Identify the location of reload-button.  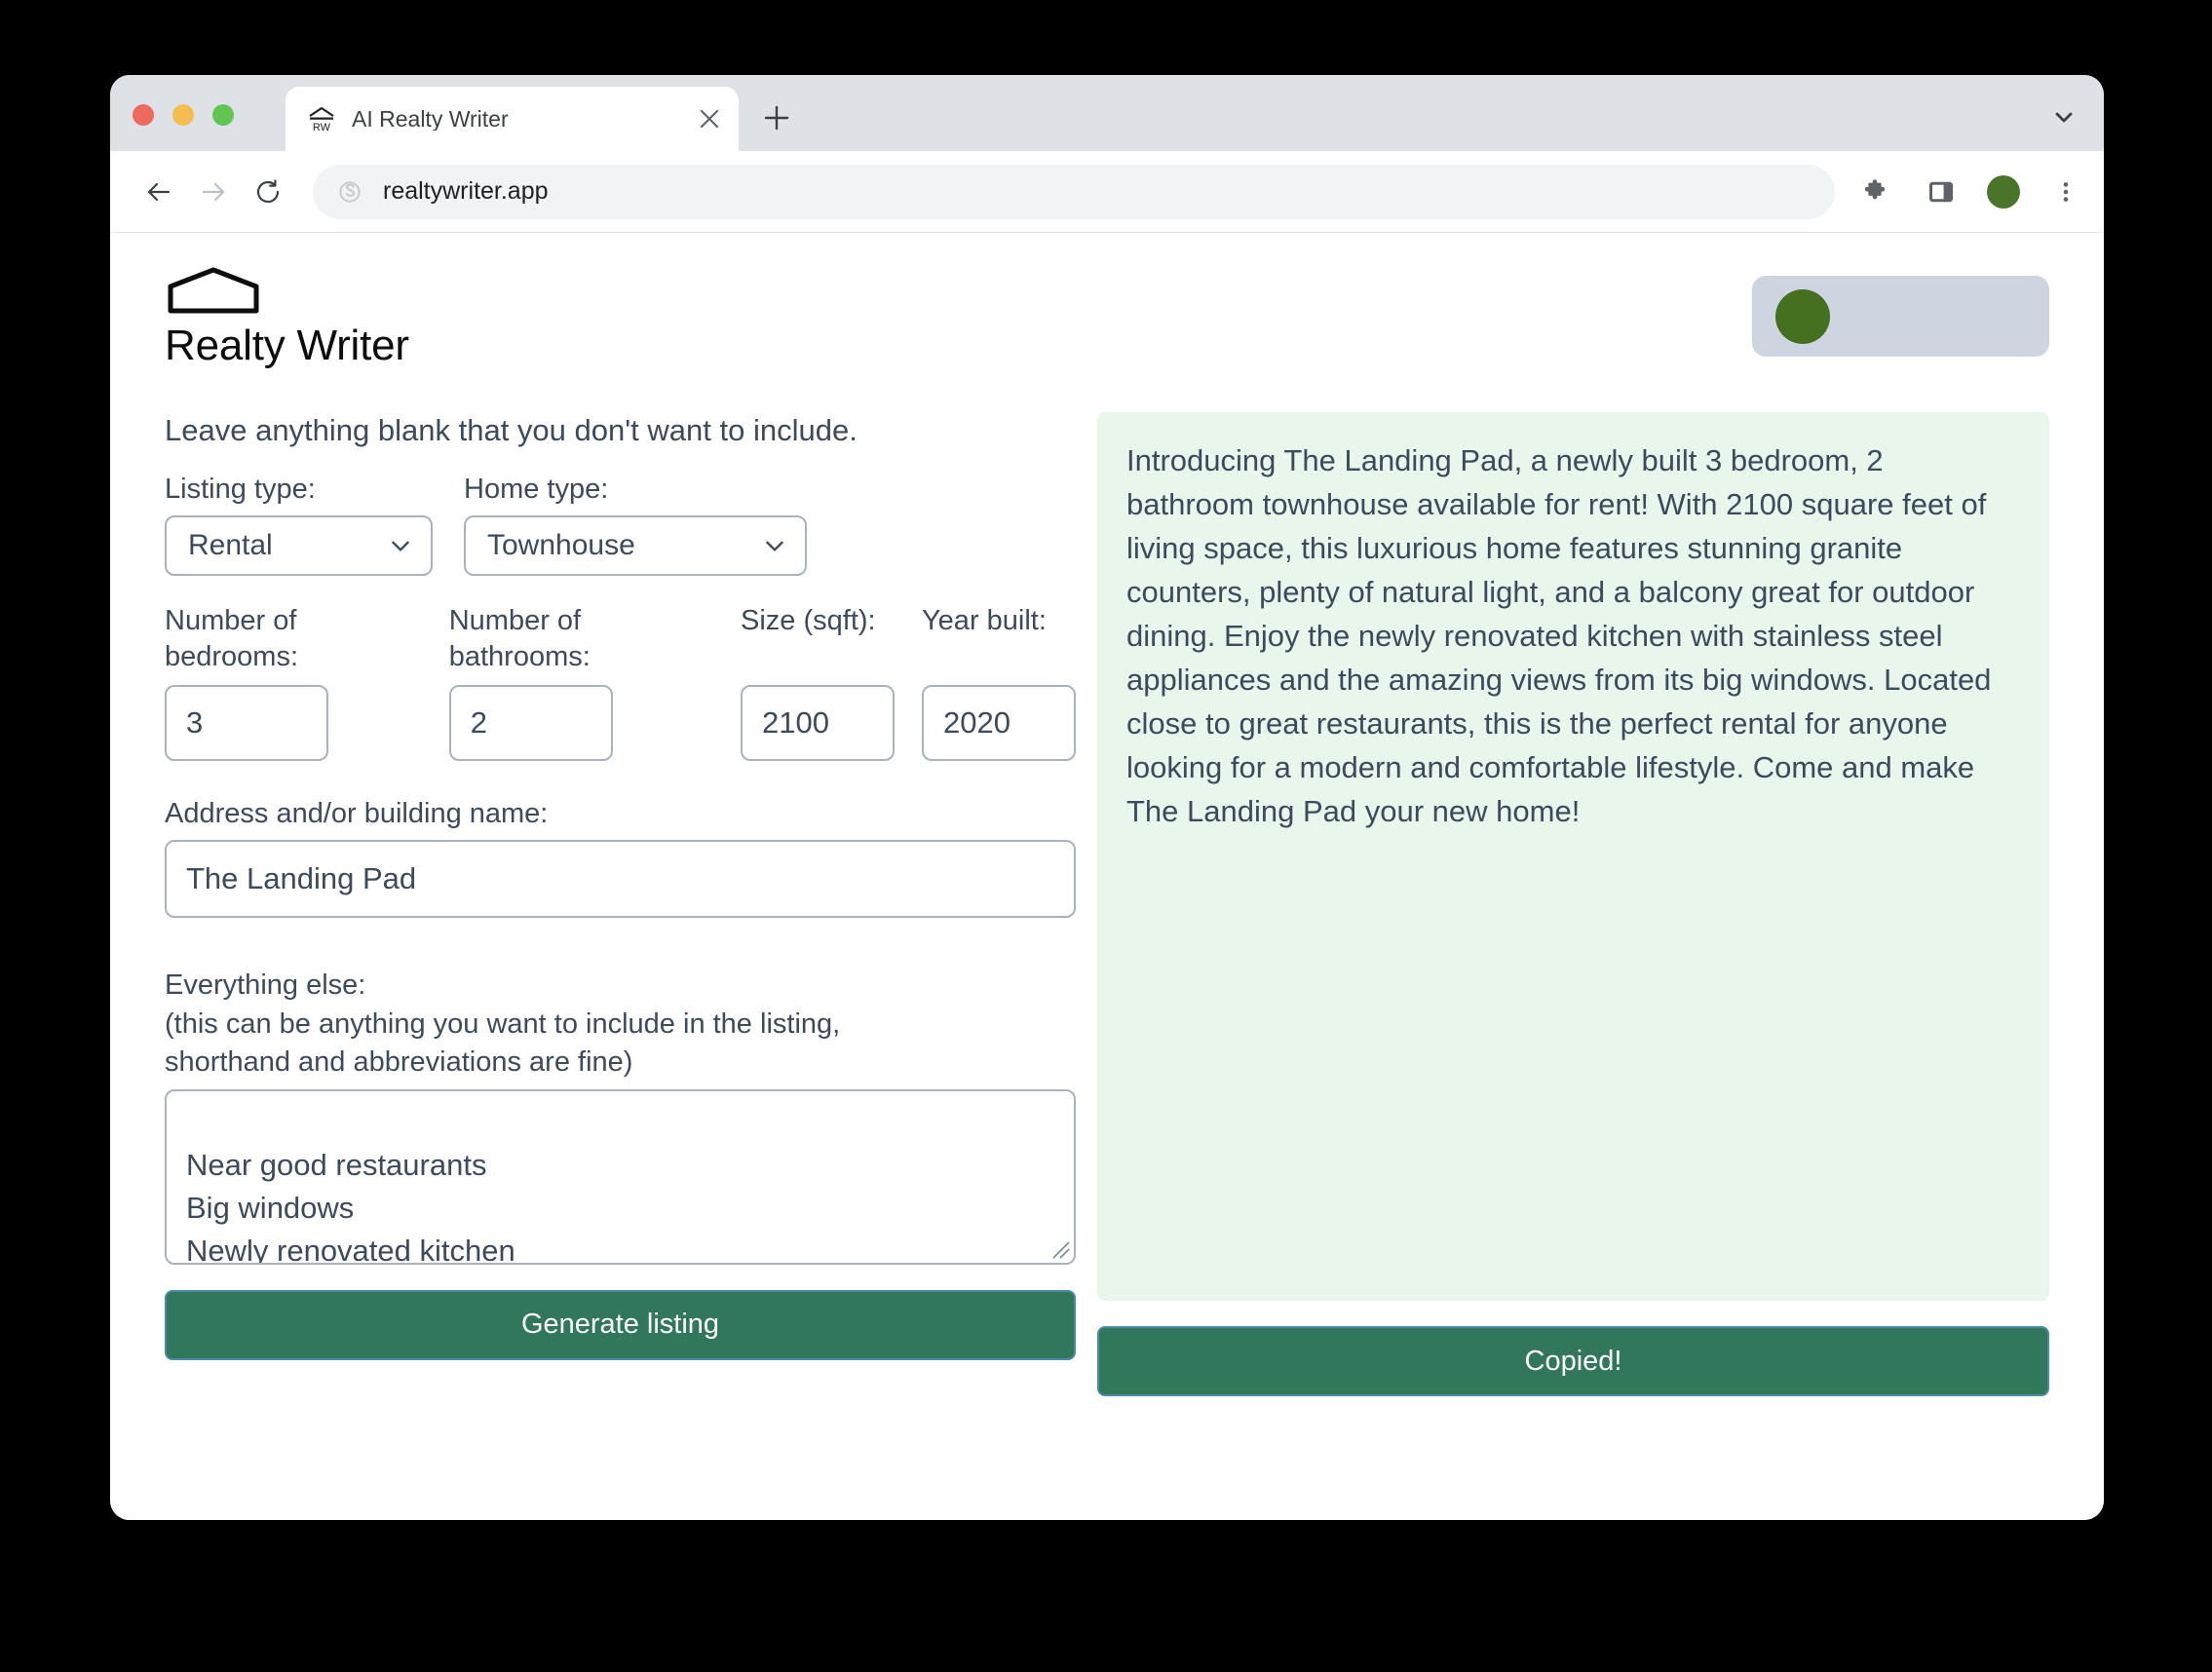
(268, 192).